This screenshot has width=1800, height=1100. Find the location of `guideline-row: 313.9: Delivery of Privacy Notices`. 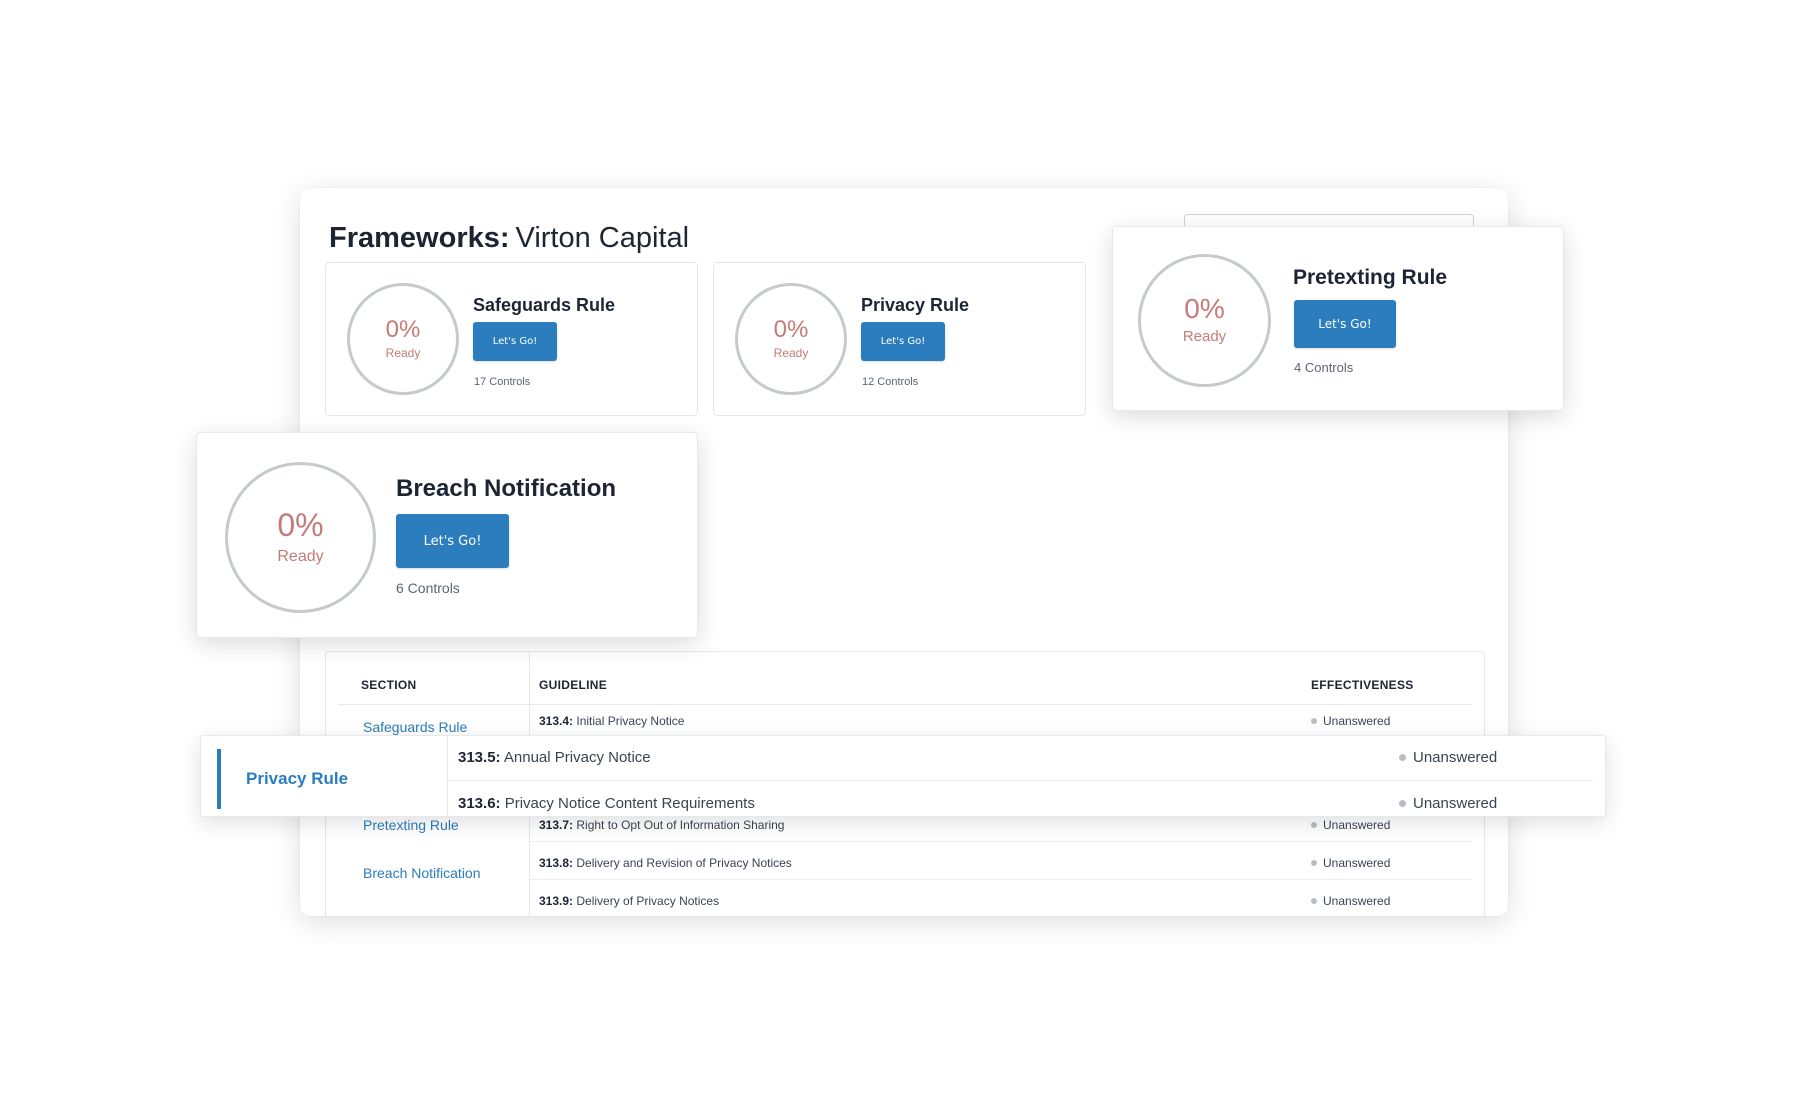

guideline-row: 313.9: Delivery of Privacy Notices is located at coordinates (629, 901).